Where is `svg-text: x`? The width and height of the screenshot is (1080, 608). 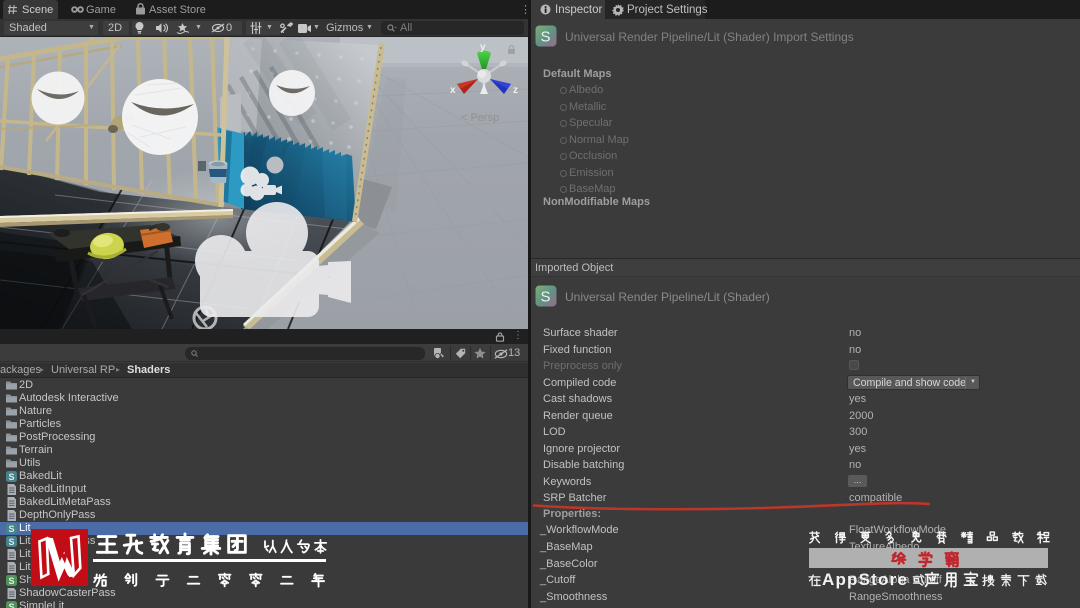 svg-text: x is located at coordinates (453, 90).